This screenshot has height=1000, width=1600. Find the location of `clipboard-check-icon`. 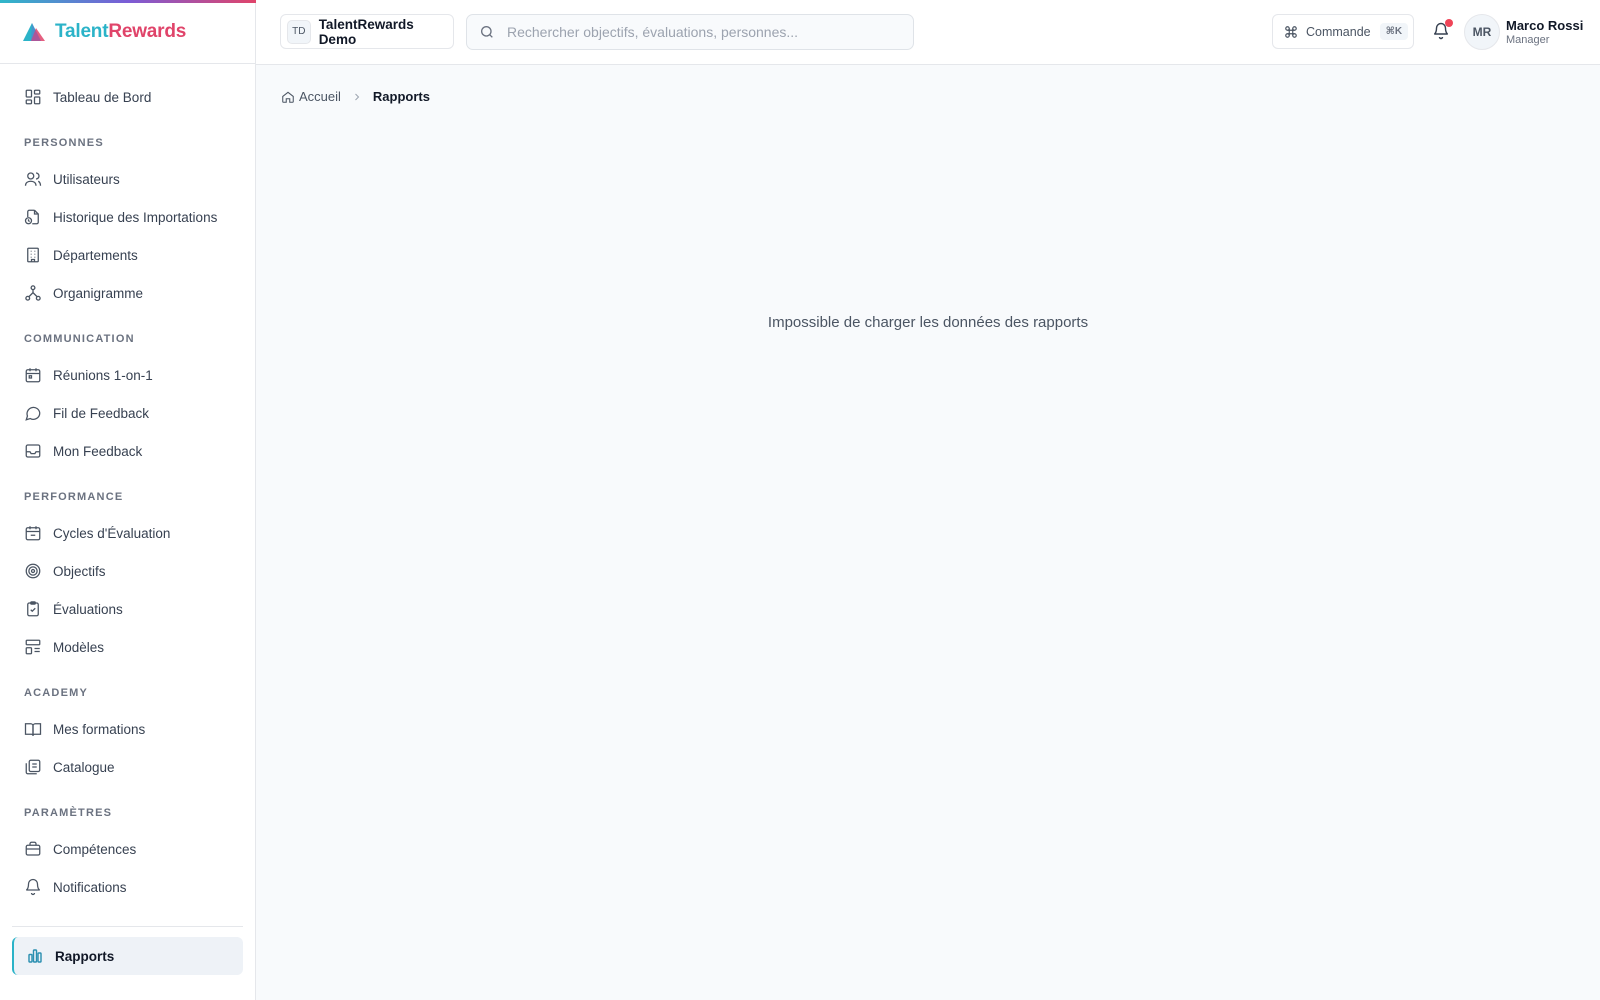

clipboard-check-icon is located at coordinates (33, 609).